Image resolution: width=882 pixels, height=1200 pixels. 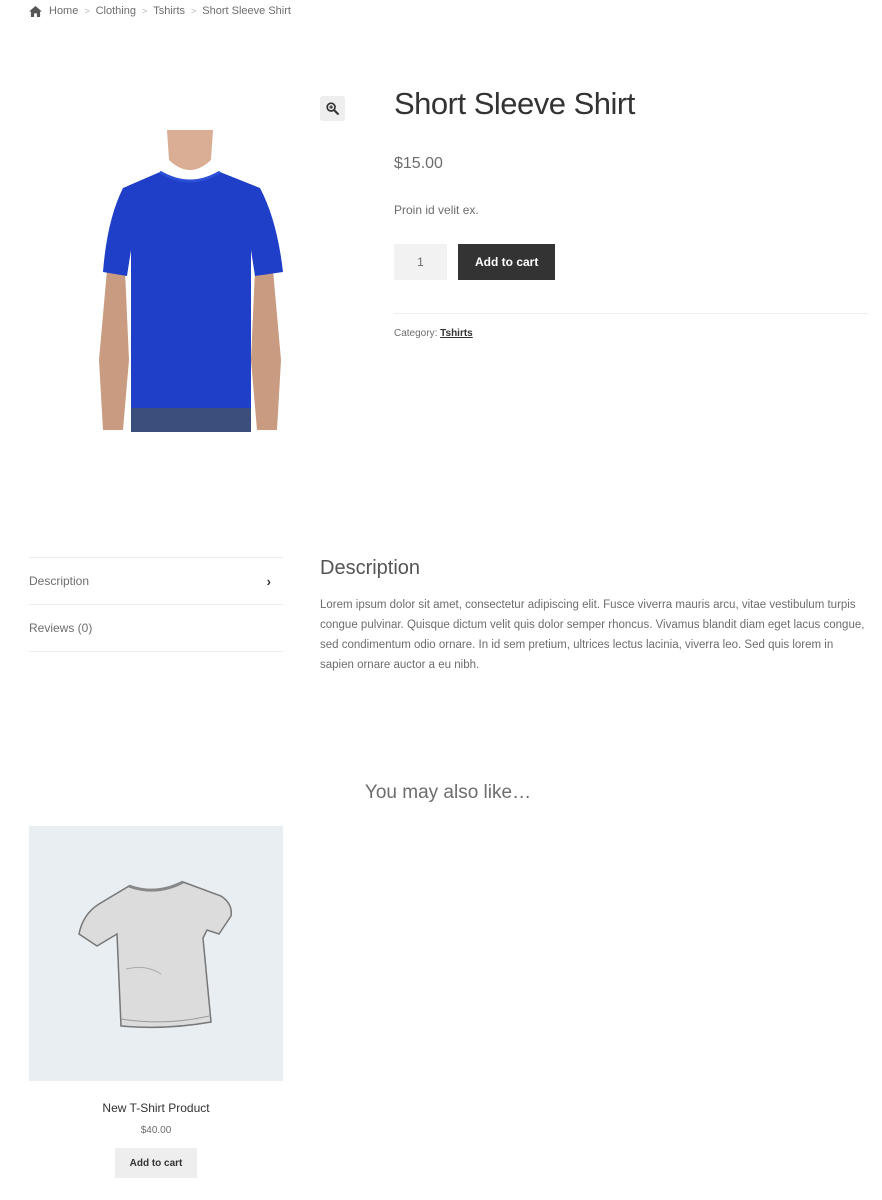 I want to click on related-product-image, so click(x=156, y=953).